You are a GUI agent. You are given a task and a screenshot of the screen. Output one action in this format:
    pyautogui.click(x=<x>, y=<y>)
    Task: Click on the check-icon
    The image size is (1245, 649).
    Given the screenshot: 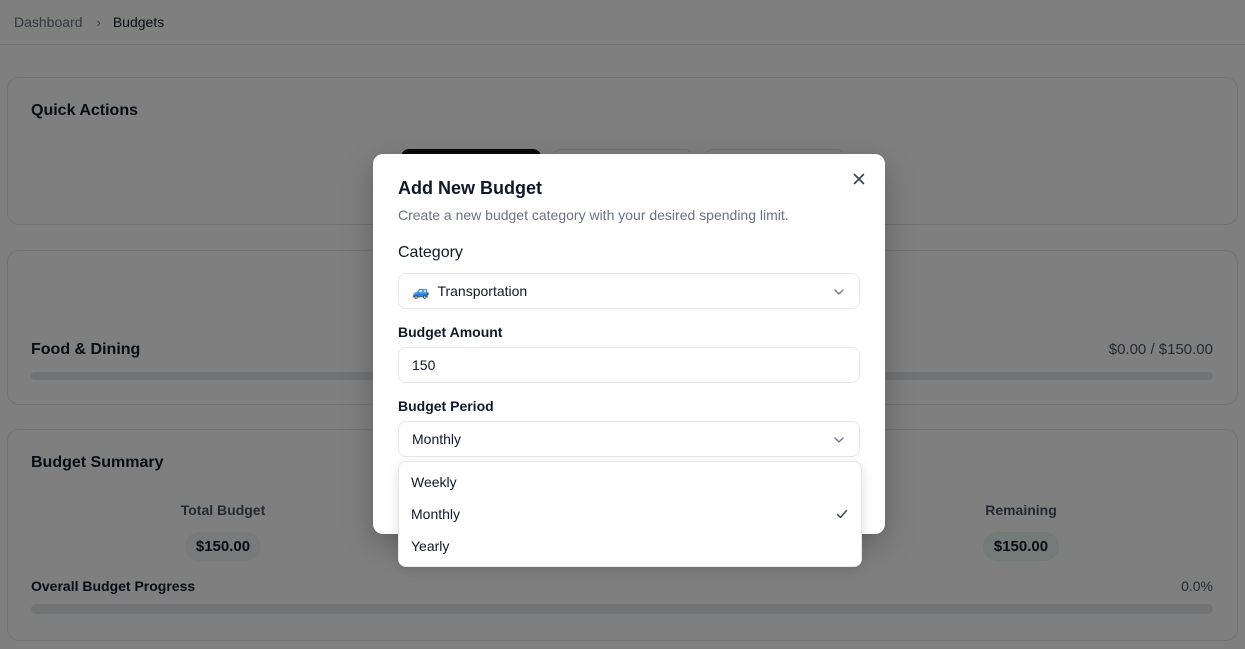 What is the action you would take?
    pyautogui.click(x=842, y=514)
    